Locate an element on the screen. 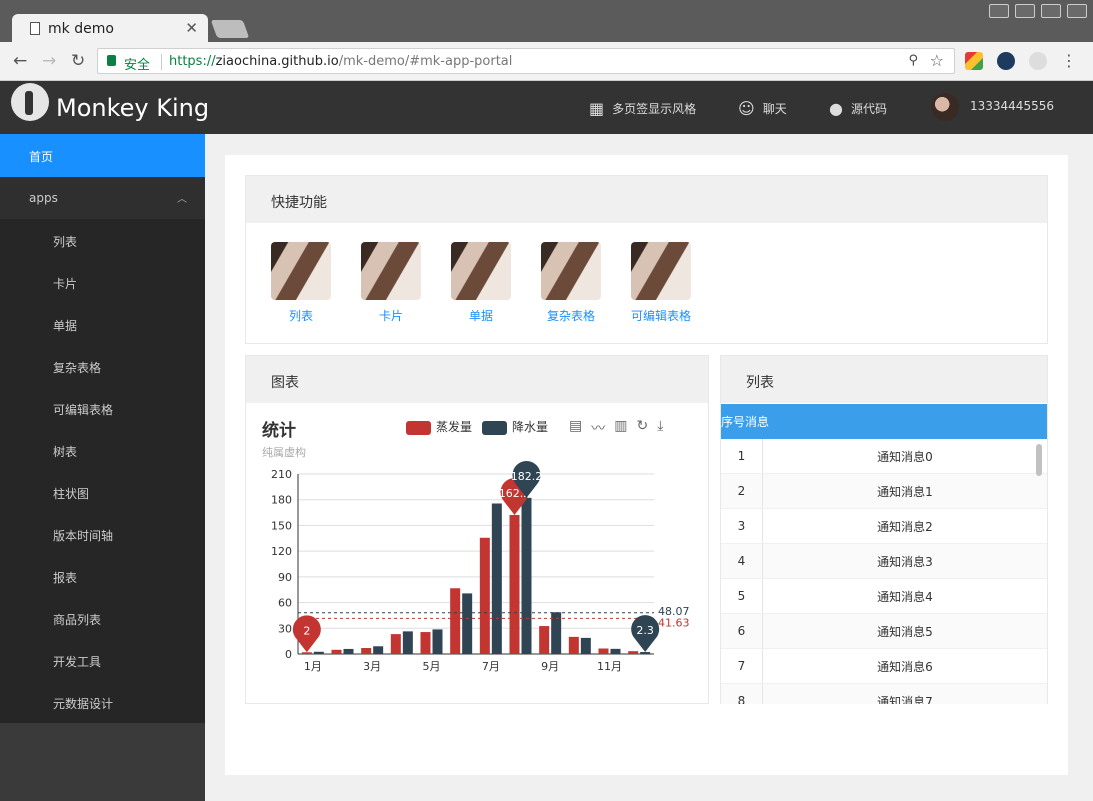 Image resolution: width=1093 pixels, height=801 pixels. sidebar-item-timeline: 版本时间轴 is located at coordinates (102, 534).